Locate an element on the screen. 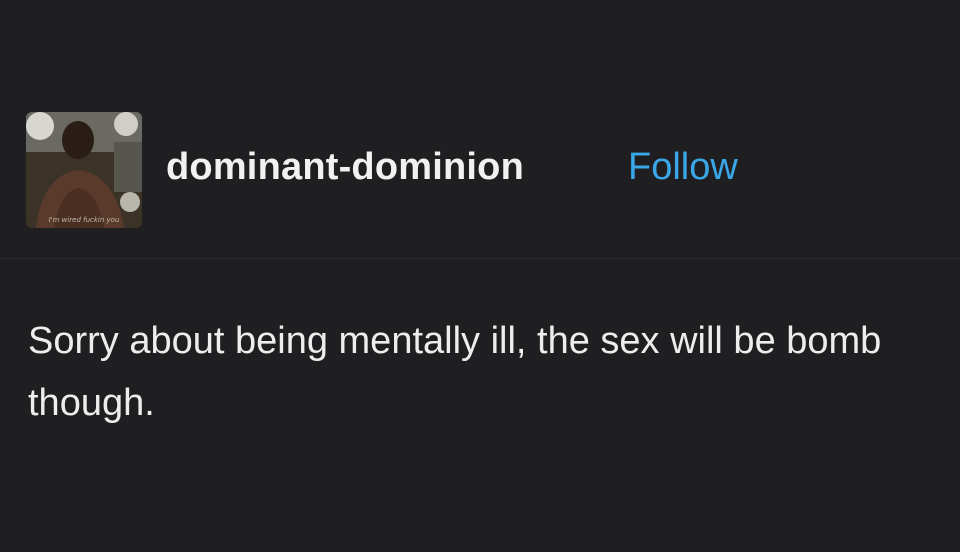 Image resolution: width=960 pixels, height=552 pixels. username-link: dominant-dominion is located at coordinates (345, 167).